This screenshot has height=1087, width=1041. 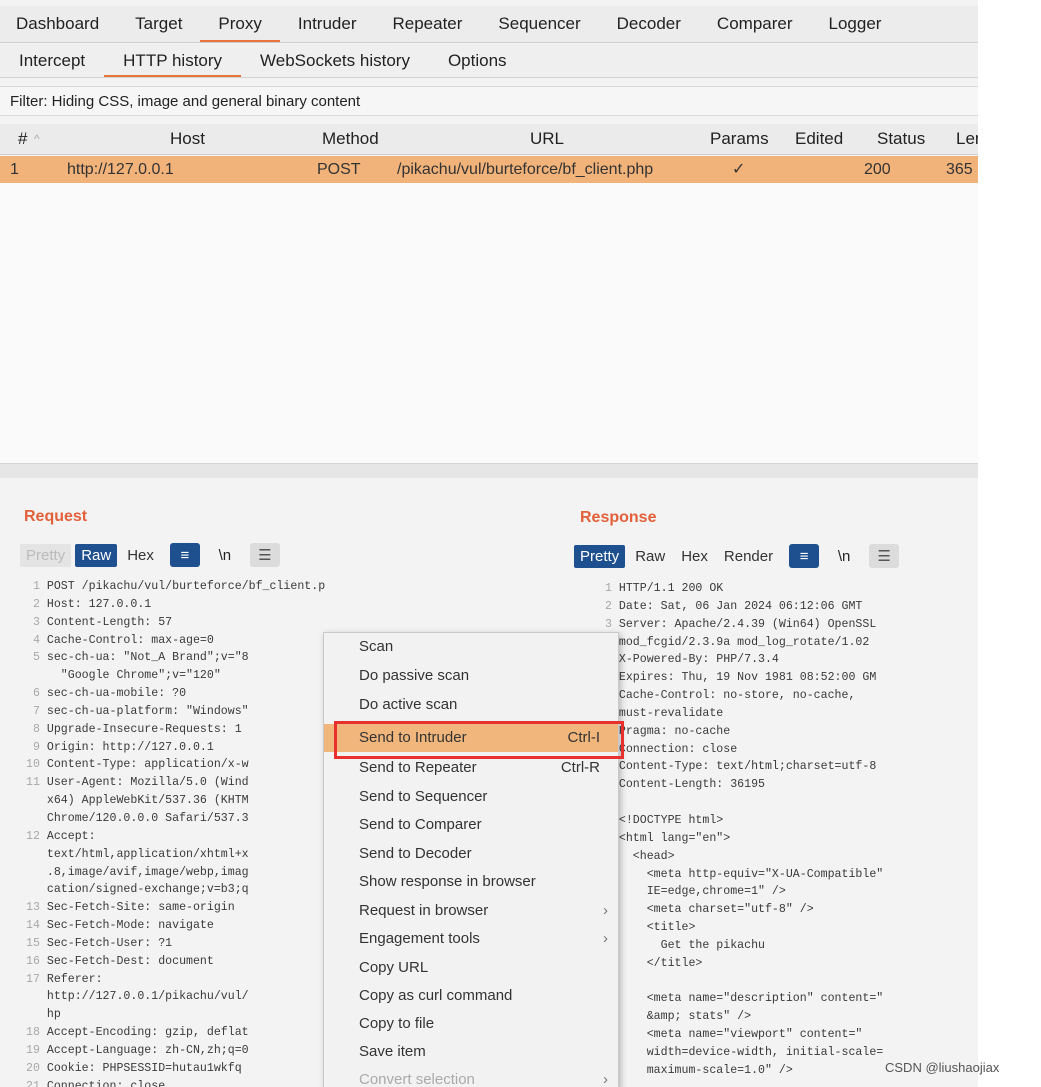 I want to click on column-header-edited: Edited, so click(x=819, y=139).